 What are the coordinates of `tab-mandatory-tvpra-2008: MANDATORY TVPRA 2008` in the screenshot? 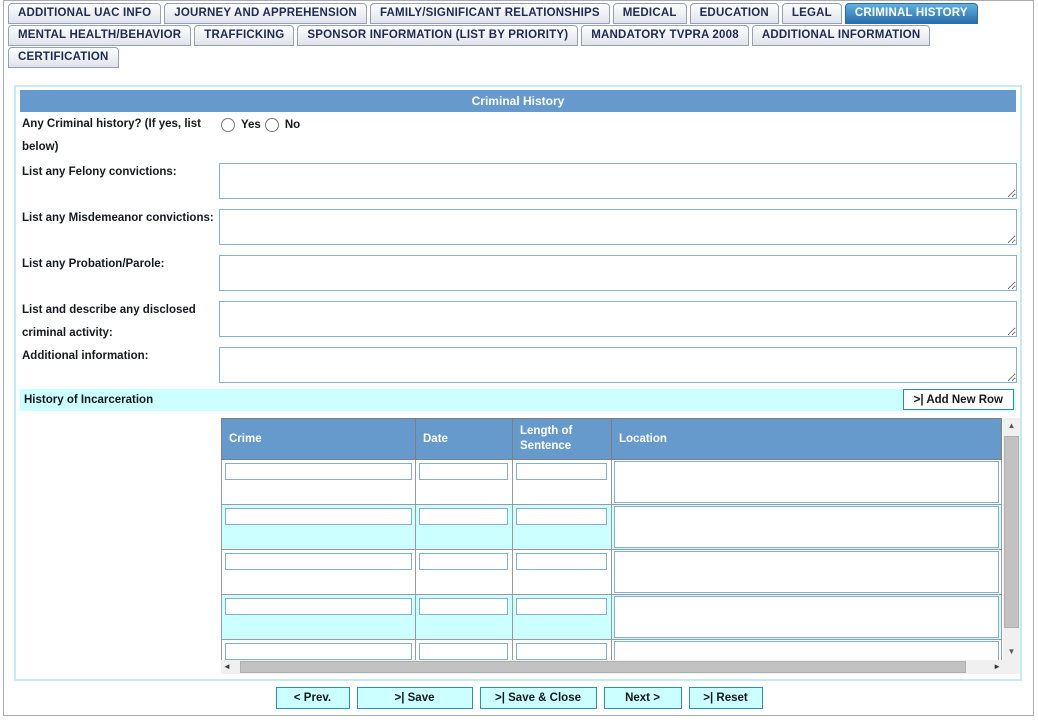 It's located at (665, 35).